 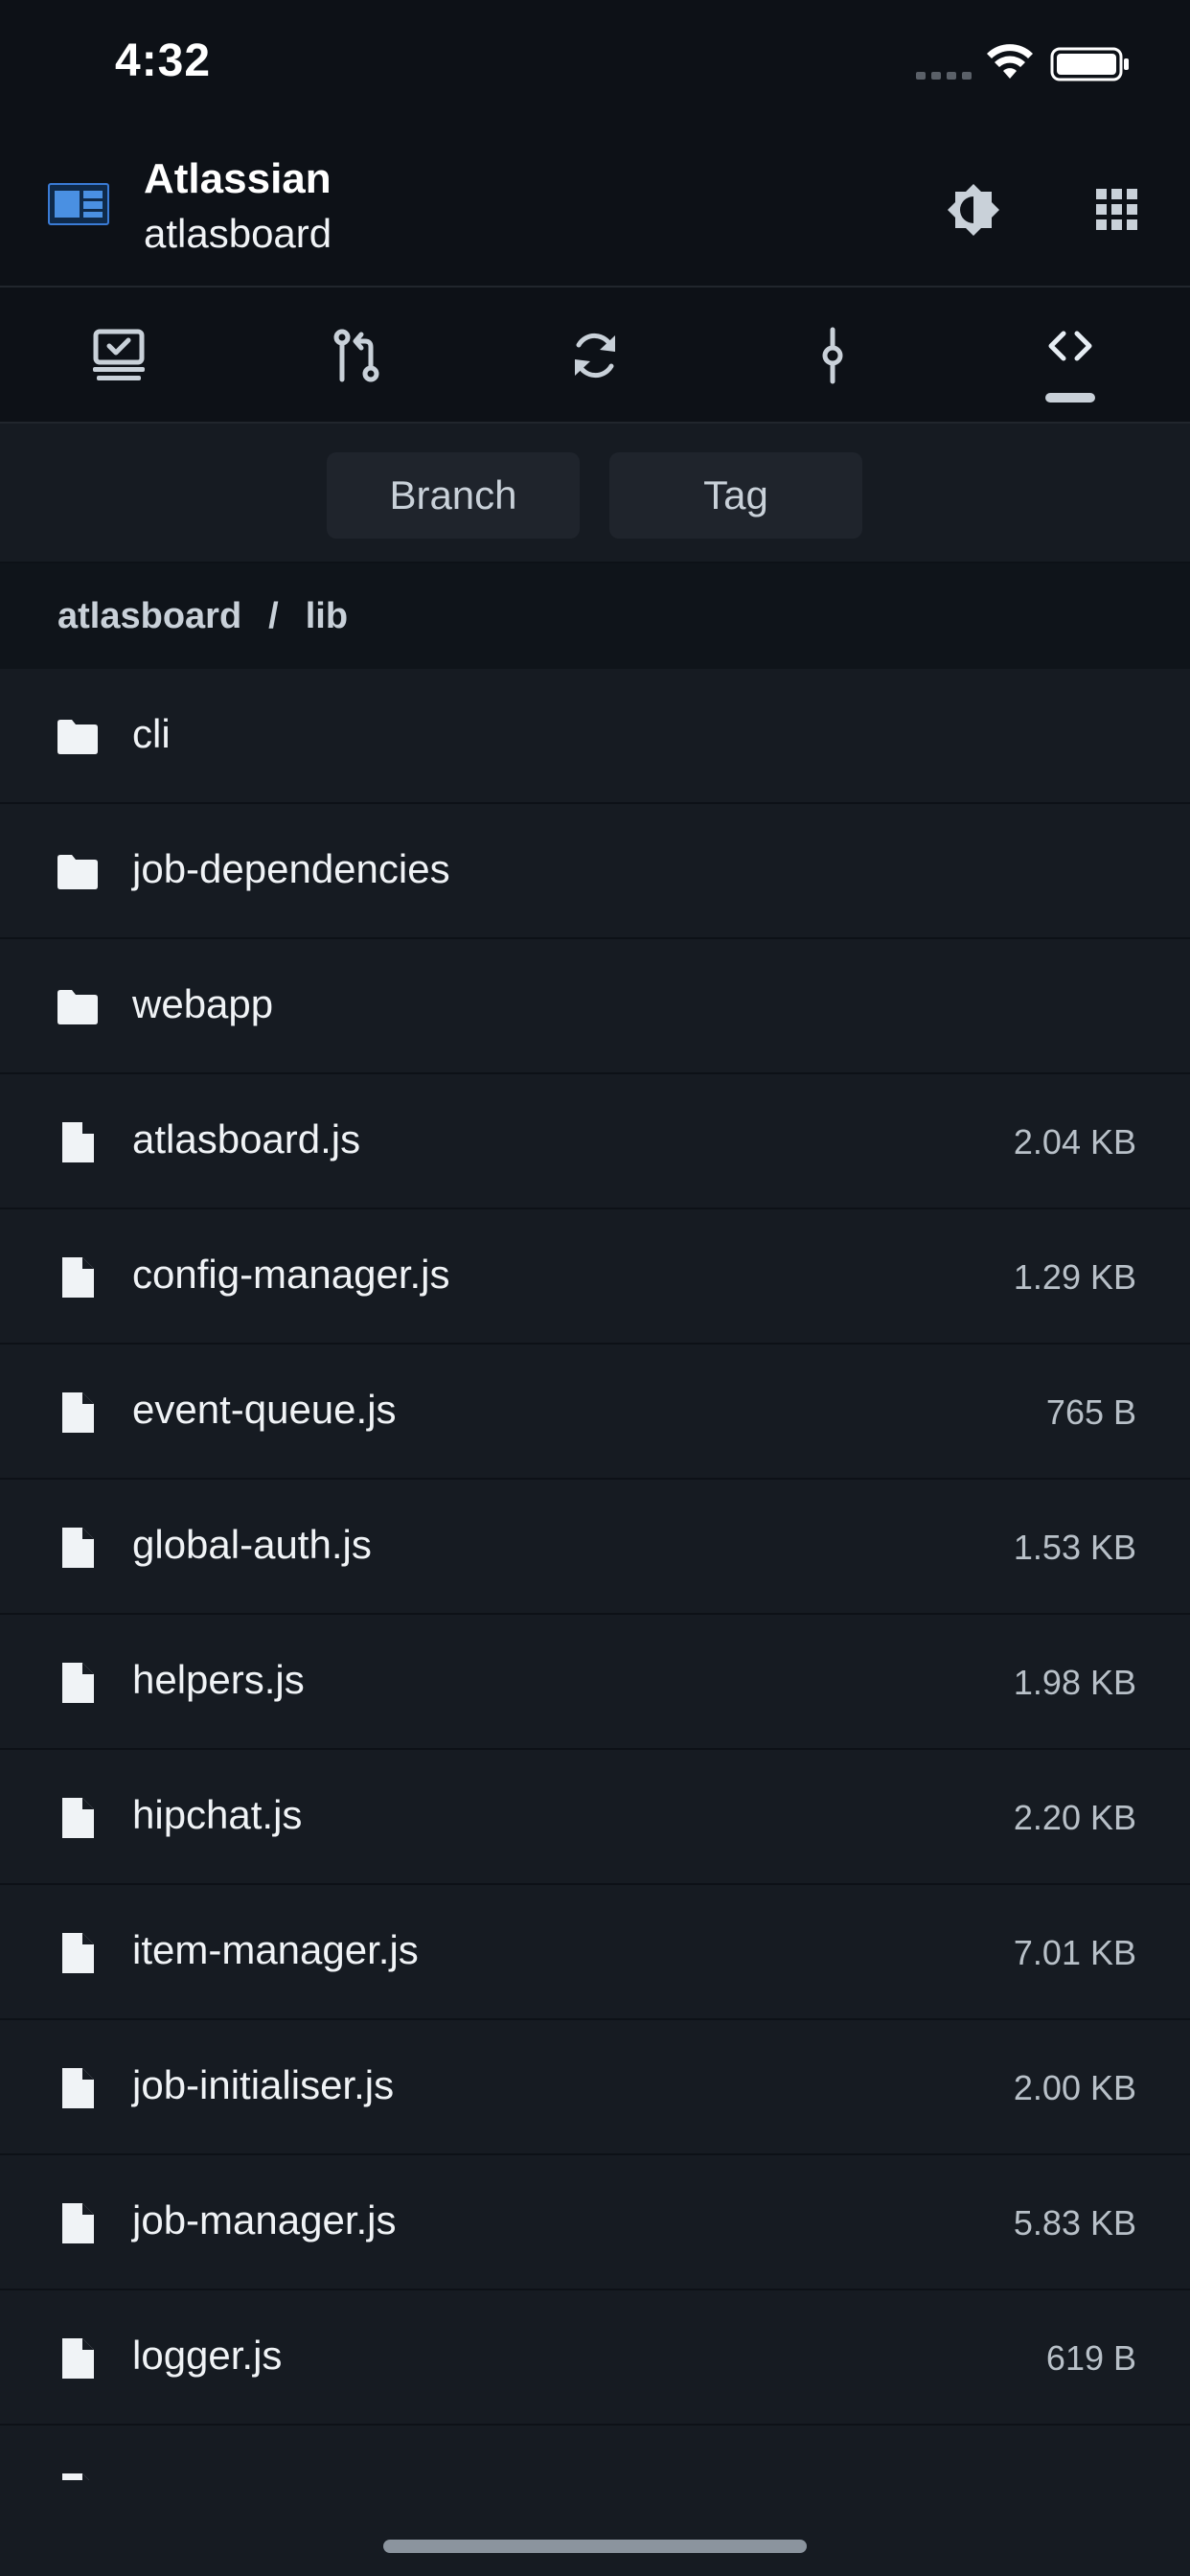 I want to click on grid-icon, so click(x=1116, y=209).